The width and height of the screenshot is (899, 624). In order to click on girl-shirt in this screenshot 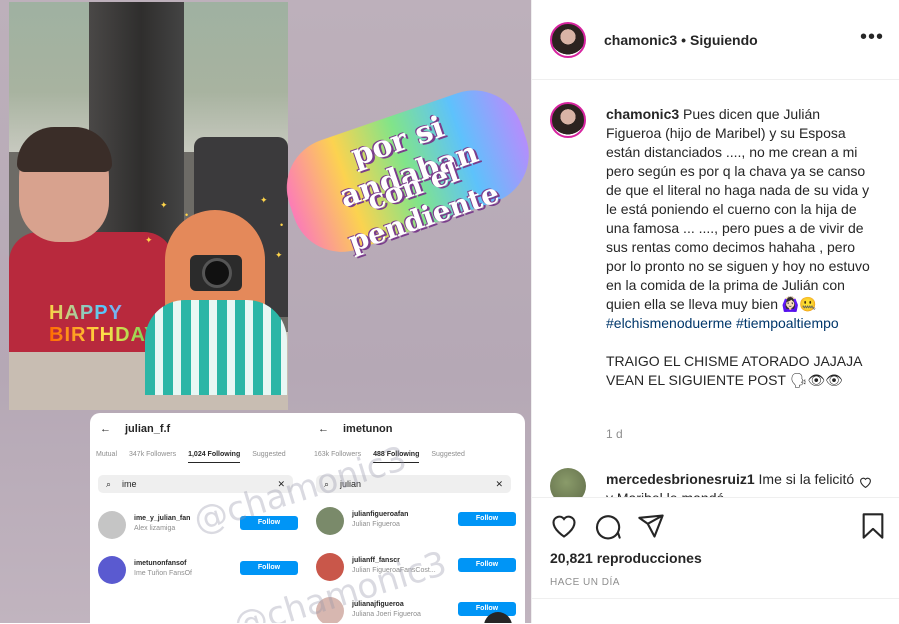, I will do `click(216, 347)`.